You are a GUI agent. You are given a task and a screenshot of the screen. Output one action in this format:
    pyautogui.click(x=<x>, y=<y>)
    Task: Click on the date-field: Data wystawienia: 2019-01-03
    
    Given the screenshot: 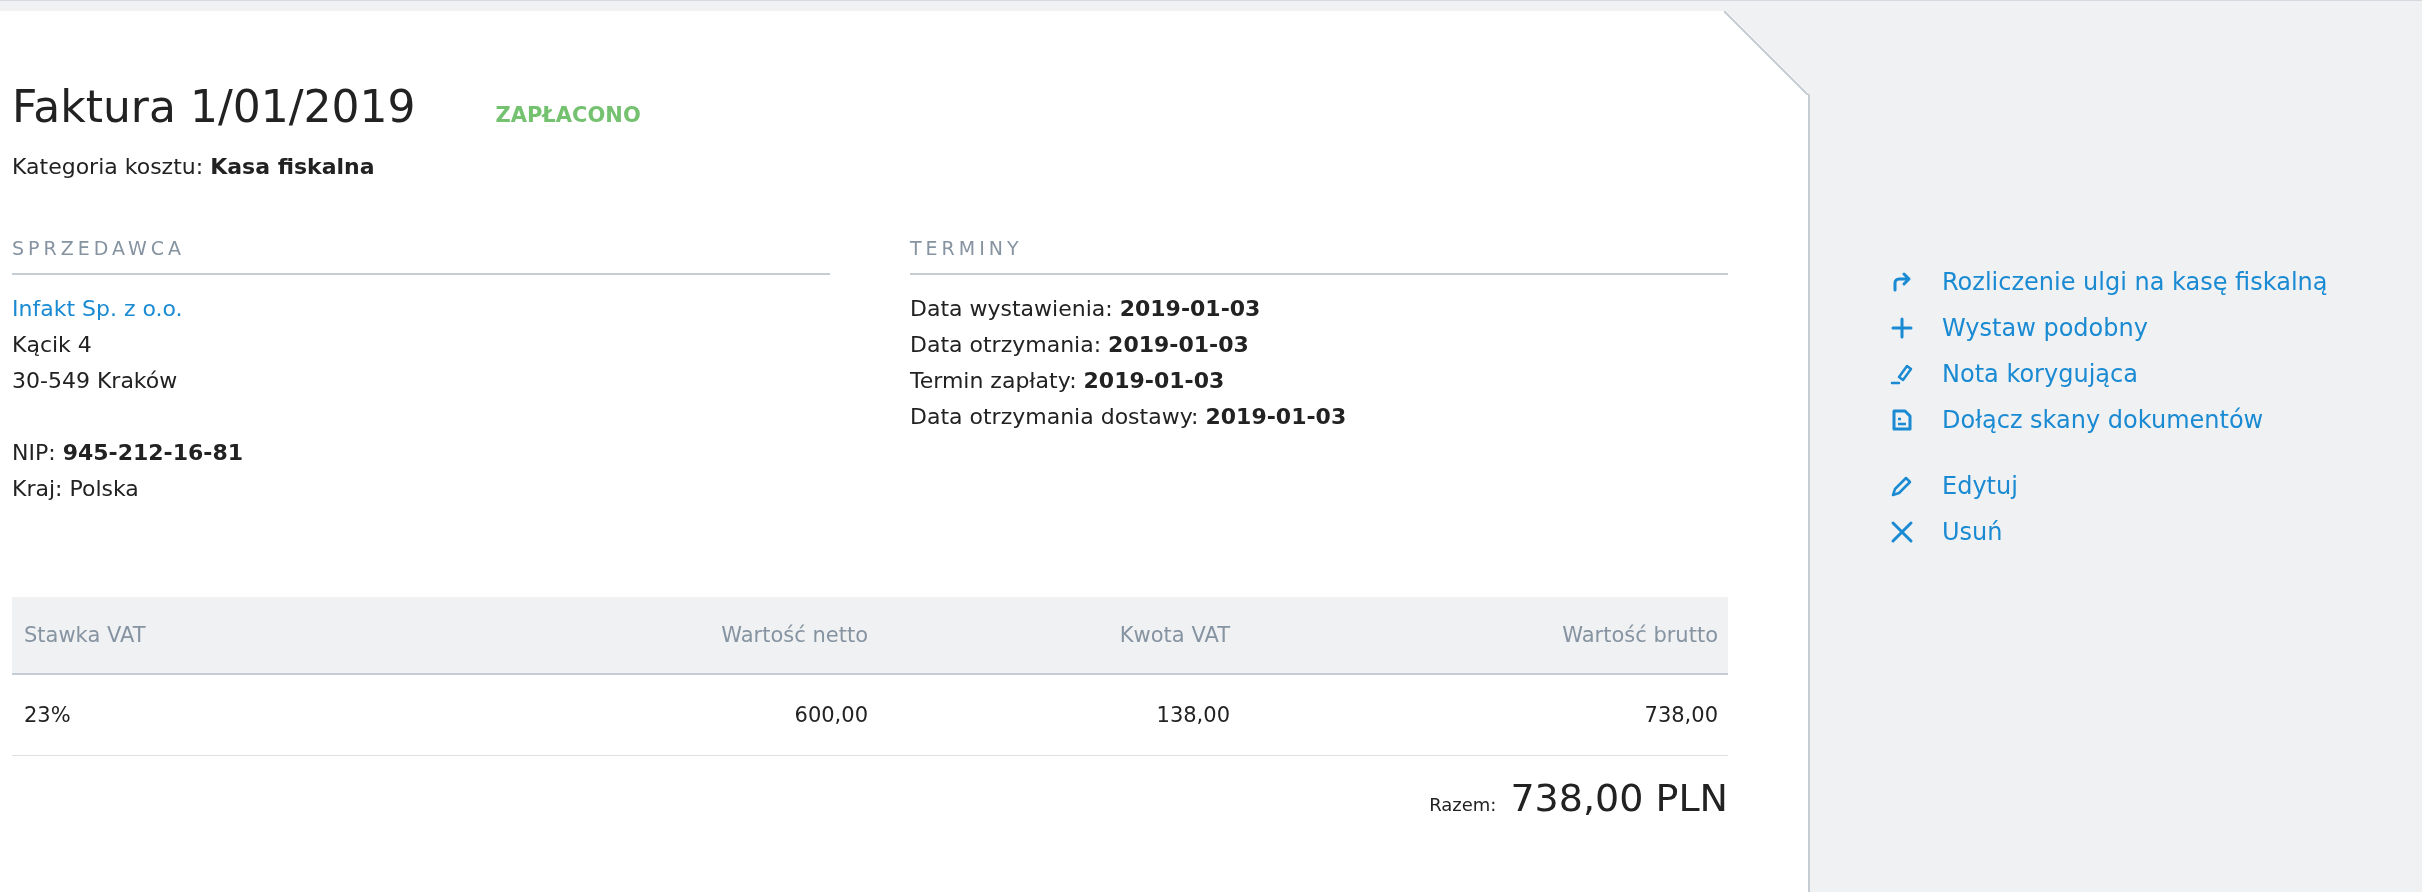 What is the action you would take?
    pyautogui.click(x=1319, y=309)
    